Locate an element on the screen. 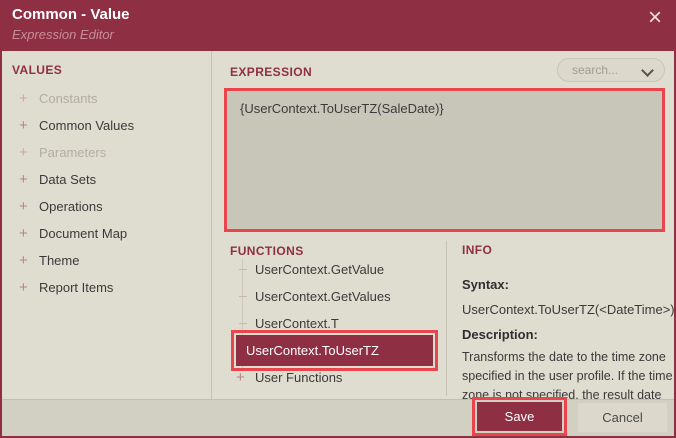 Image resolution: width=676 pixels, height=438 pixels. cancel-button: Cancel is located at coordinates (622, 417).